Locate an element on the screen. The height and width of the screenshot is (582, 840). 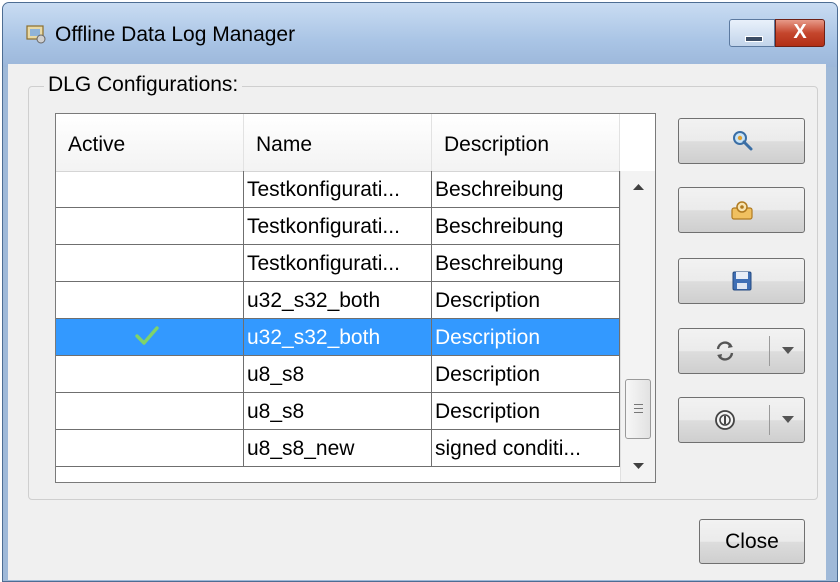
table-header: Active Name Description is located at coordinates (338, 143).